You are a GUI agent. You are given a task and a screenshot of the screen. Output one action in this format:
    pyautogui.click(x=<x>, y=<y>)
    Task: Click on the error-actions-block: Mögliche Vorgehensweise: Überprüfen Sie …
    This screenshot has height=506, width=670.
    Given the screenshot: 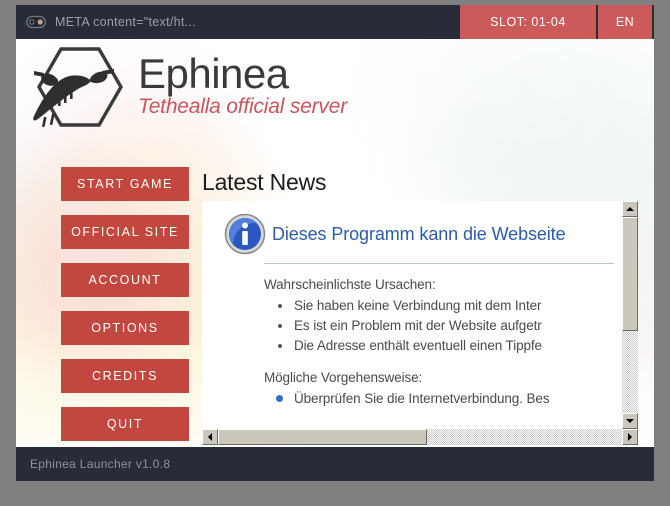 What is the action you would take?
    pyautogui.click(x=412, y=382)
    